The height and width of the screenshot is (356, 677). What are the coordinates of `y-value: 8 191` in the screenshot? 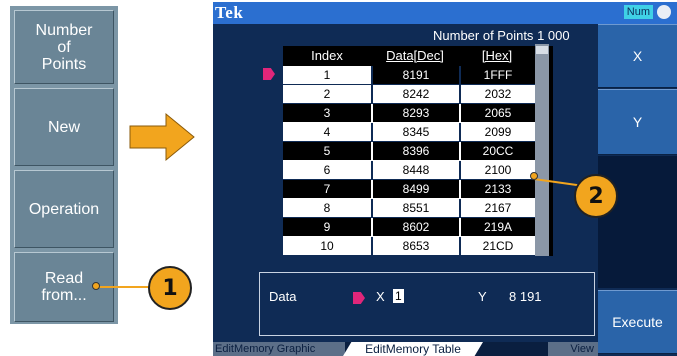 It's located at (525, 296).